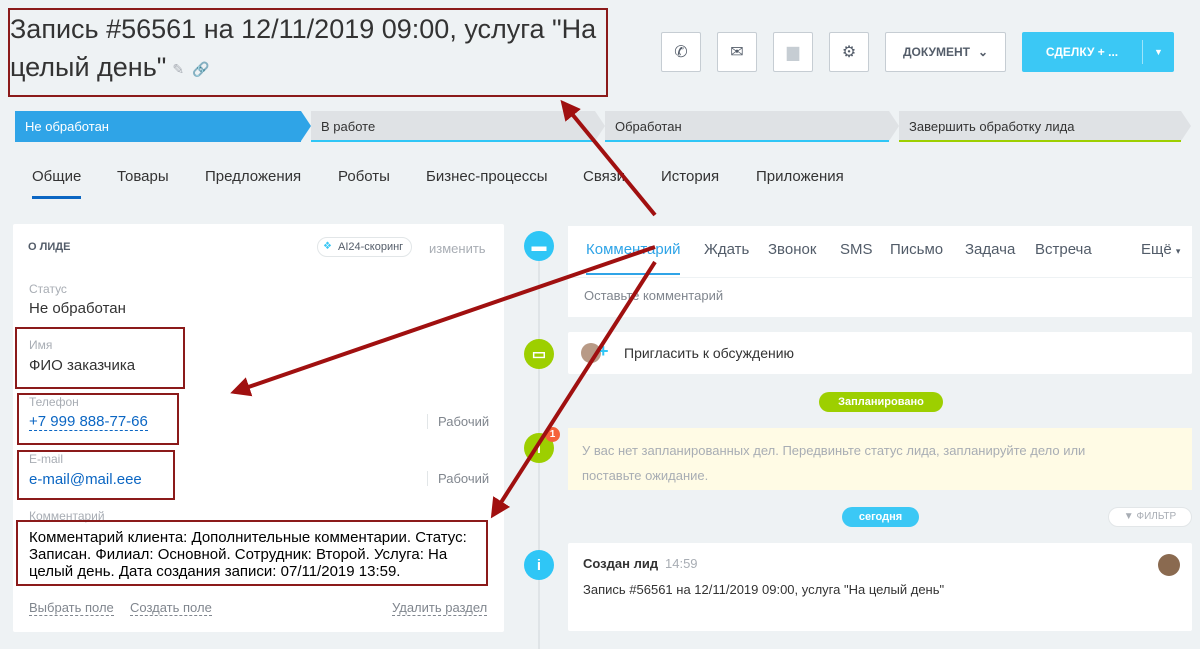 The height and width of the screenshot is (649, 1200). I want to click on stage-finish: Завершить обработку лида, so click(1045, 126).